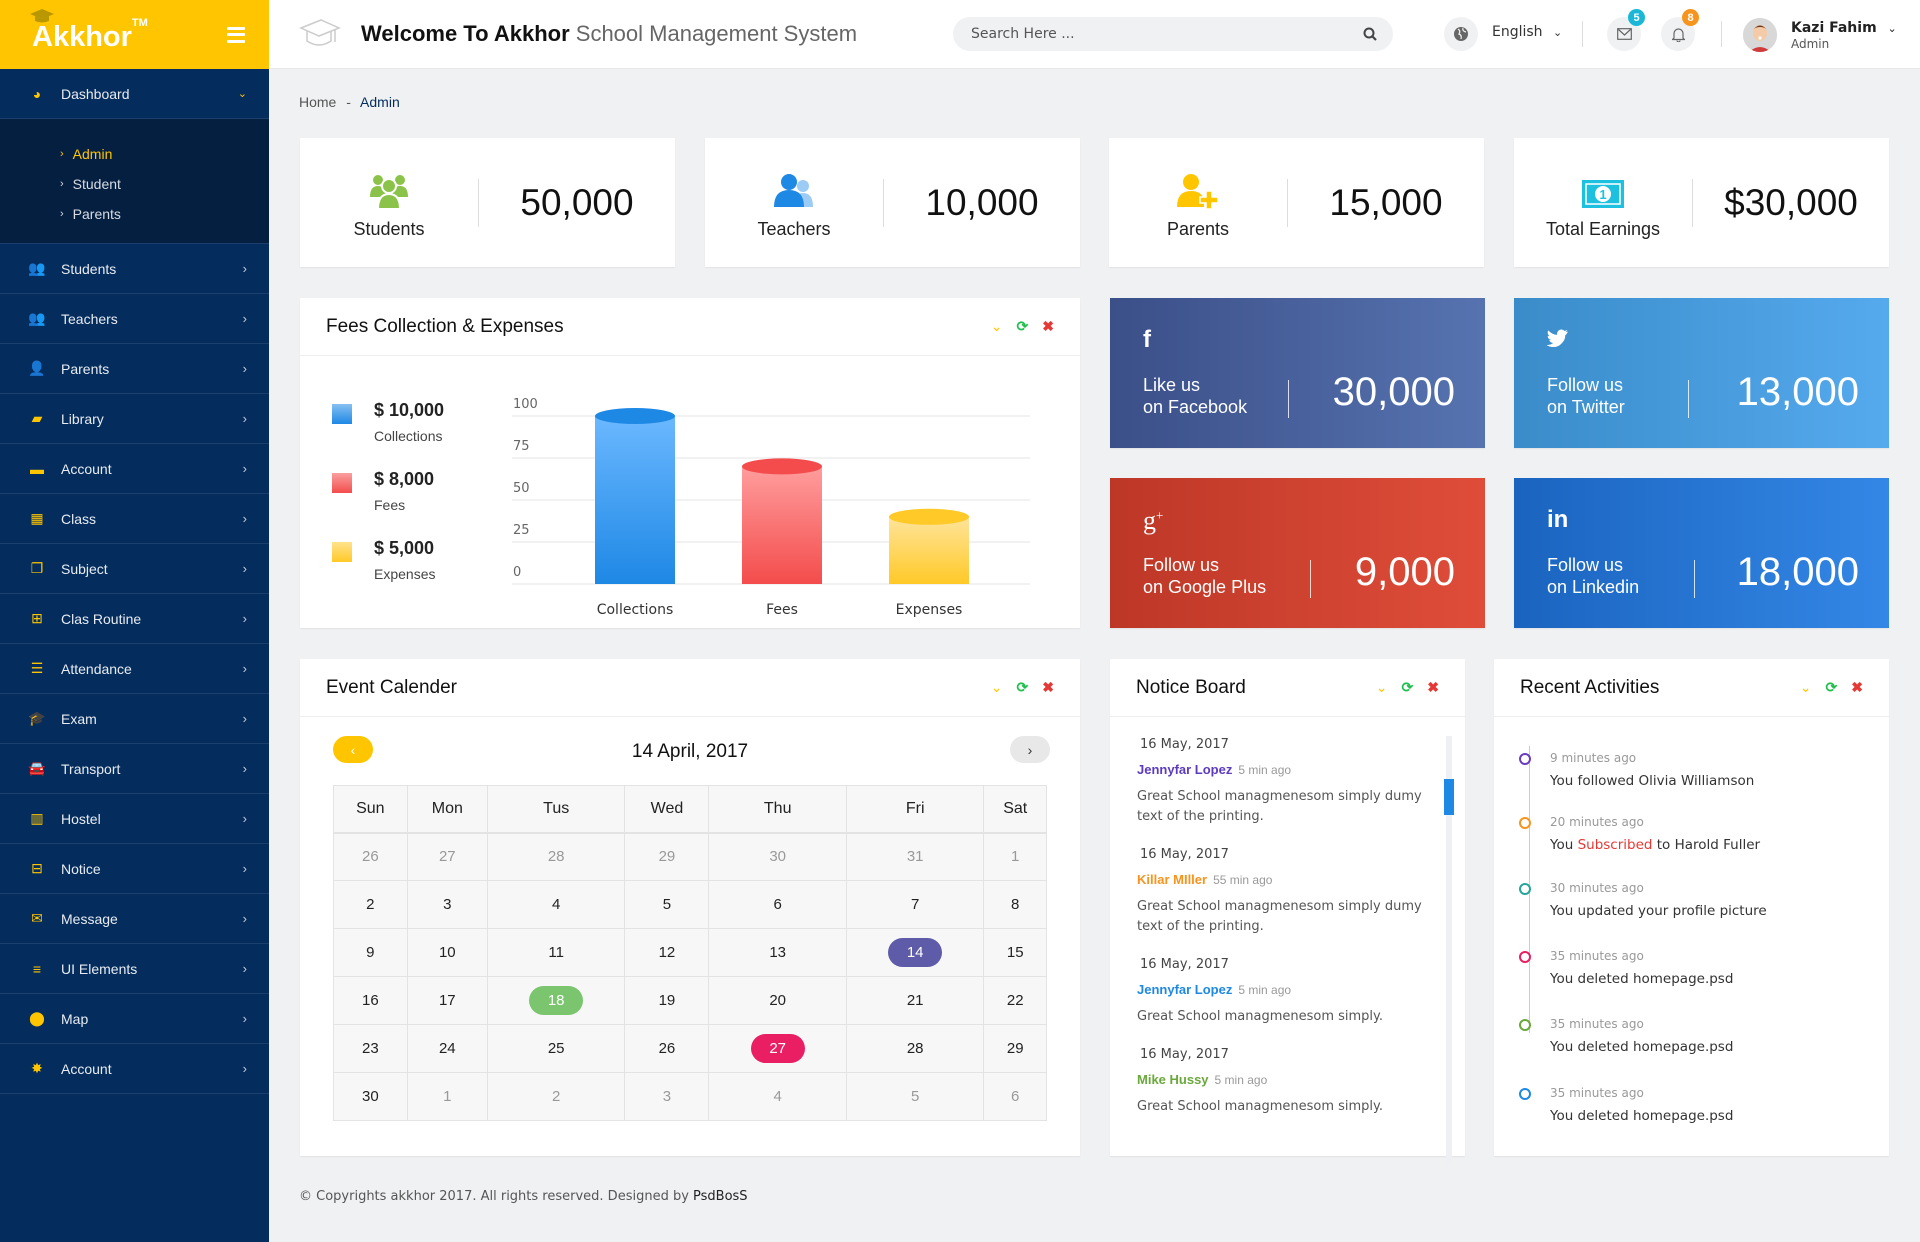 The image size is (1920, 1242). What do you see at coordinates (134, 719) in the screenshot?
I see `sidebar-item-exam: 🎓 Exam ›` at bounding box center [134, 719].